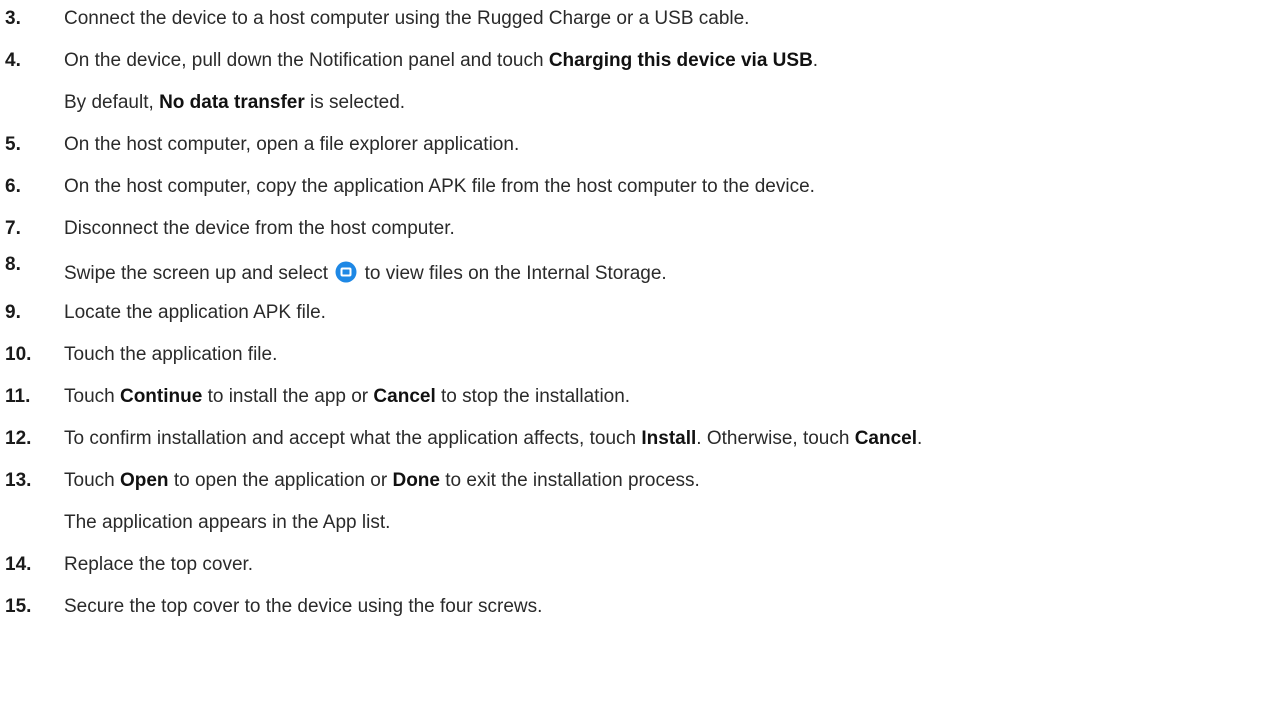 This screenshot has height=713, width=1264. What do you see at coordinates (680, 60) in the screenshot?
I see `ui-term: Charging this device via USB` at bounding box center [680, 60].